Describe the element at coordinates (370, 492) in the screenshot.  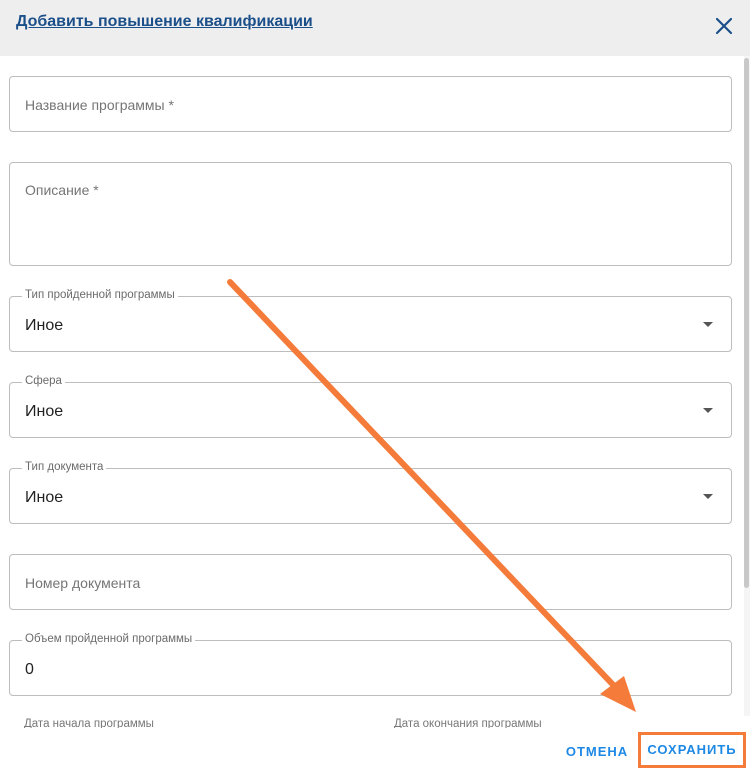
I see `document-type-select: Тип документа Иное` at that location.